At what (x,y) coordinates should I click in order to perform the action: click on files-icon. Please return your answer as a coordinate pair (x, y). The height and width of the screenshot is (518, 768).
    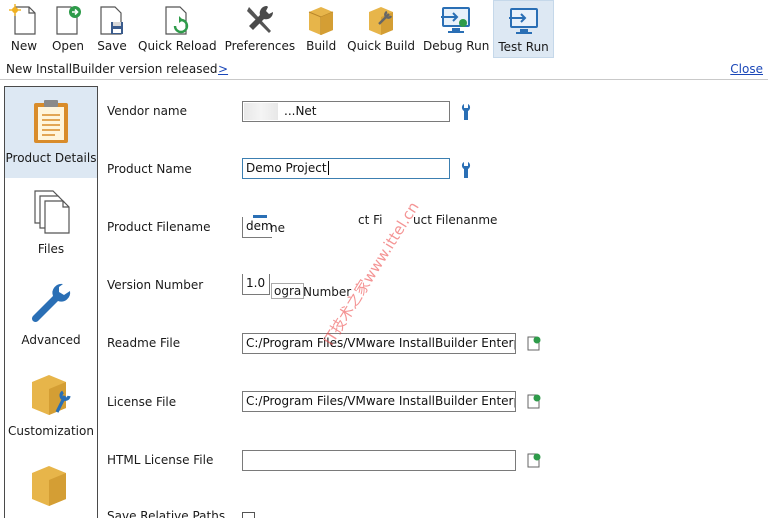
    Looking at the image, I should click on (51, 212).